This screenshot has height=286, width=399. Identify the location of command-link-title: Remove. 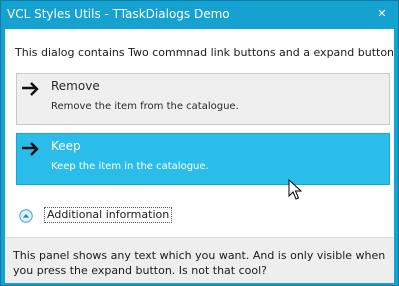
(75, 86).